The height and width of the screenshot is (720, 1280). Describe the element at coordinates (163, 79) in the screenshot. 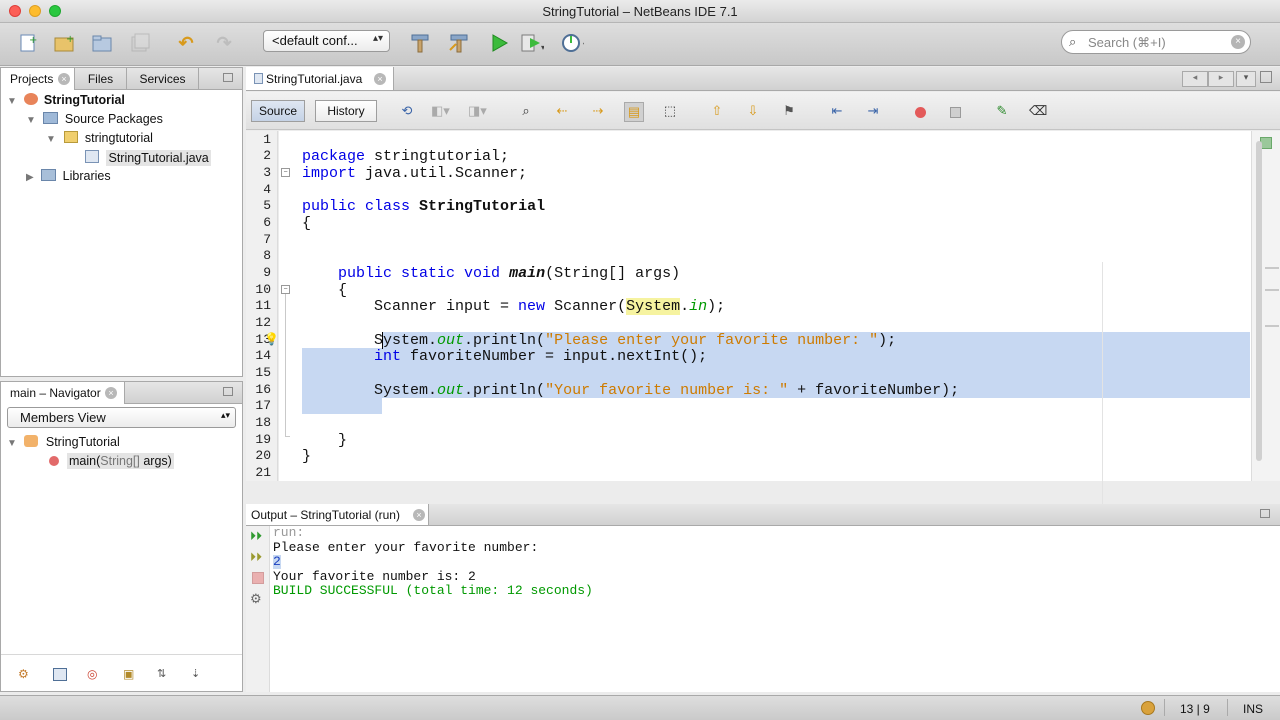

I see `tab-services: Services` at that location.